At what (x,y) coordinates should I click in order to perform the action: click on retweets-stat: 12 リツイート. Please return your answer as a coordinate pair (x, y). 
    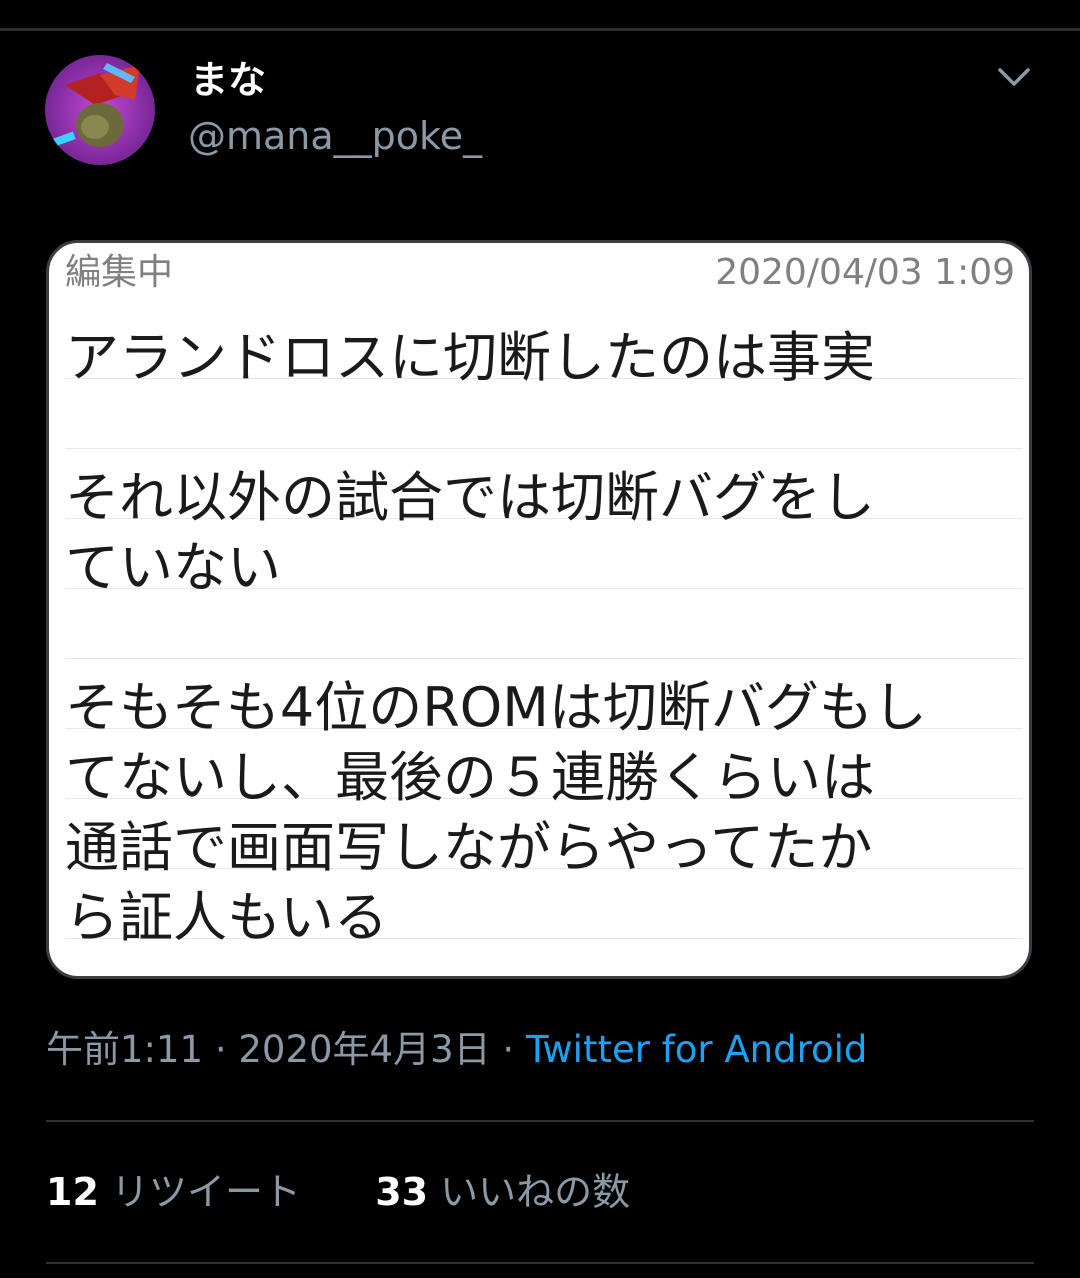
    Looking at the image, I should click on (173, 1192).